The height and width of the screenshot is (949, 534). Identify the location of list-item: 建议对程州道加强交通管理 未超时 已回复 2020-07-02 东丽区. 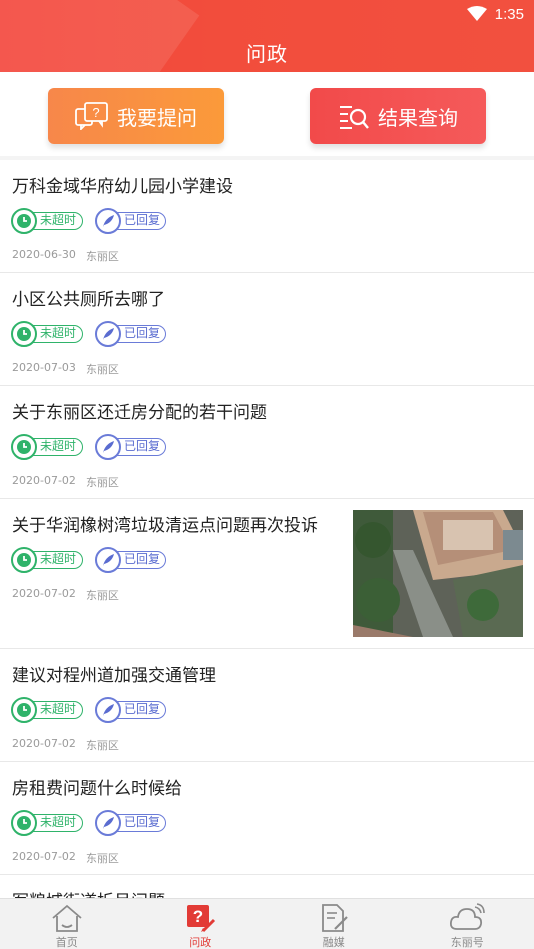
(267, 705).